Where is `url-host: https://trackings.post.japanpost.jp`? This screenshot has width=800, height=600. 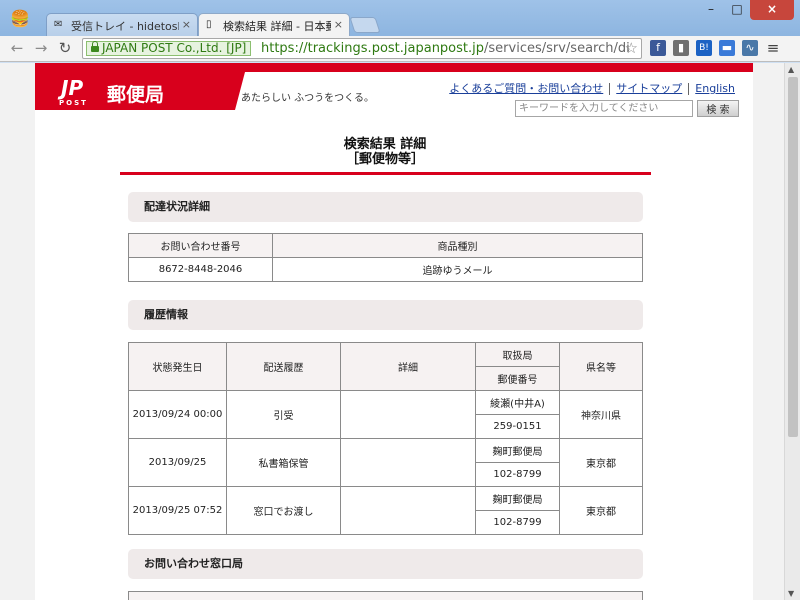 url-host: https://trackings.post.japanpost.jp is located at coordinates (373, 48).